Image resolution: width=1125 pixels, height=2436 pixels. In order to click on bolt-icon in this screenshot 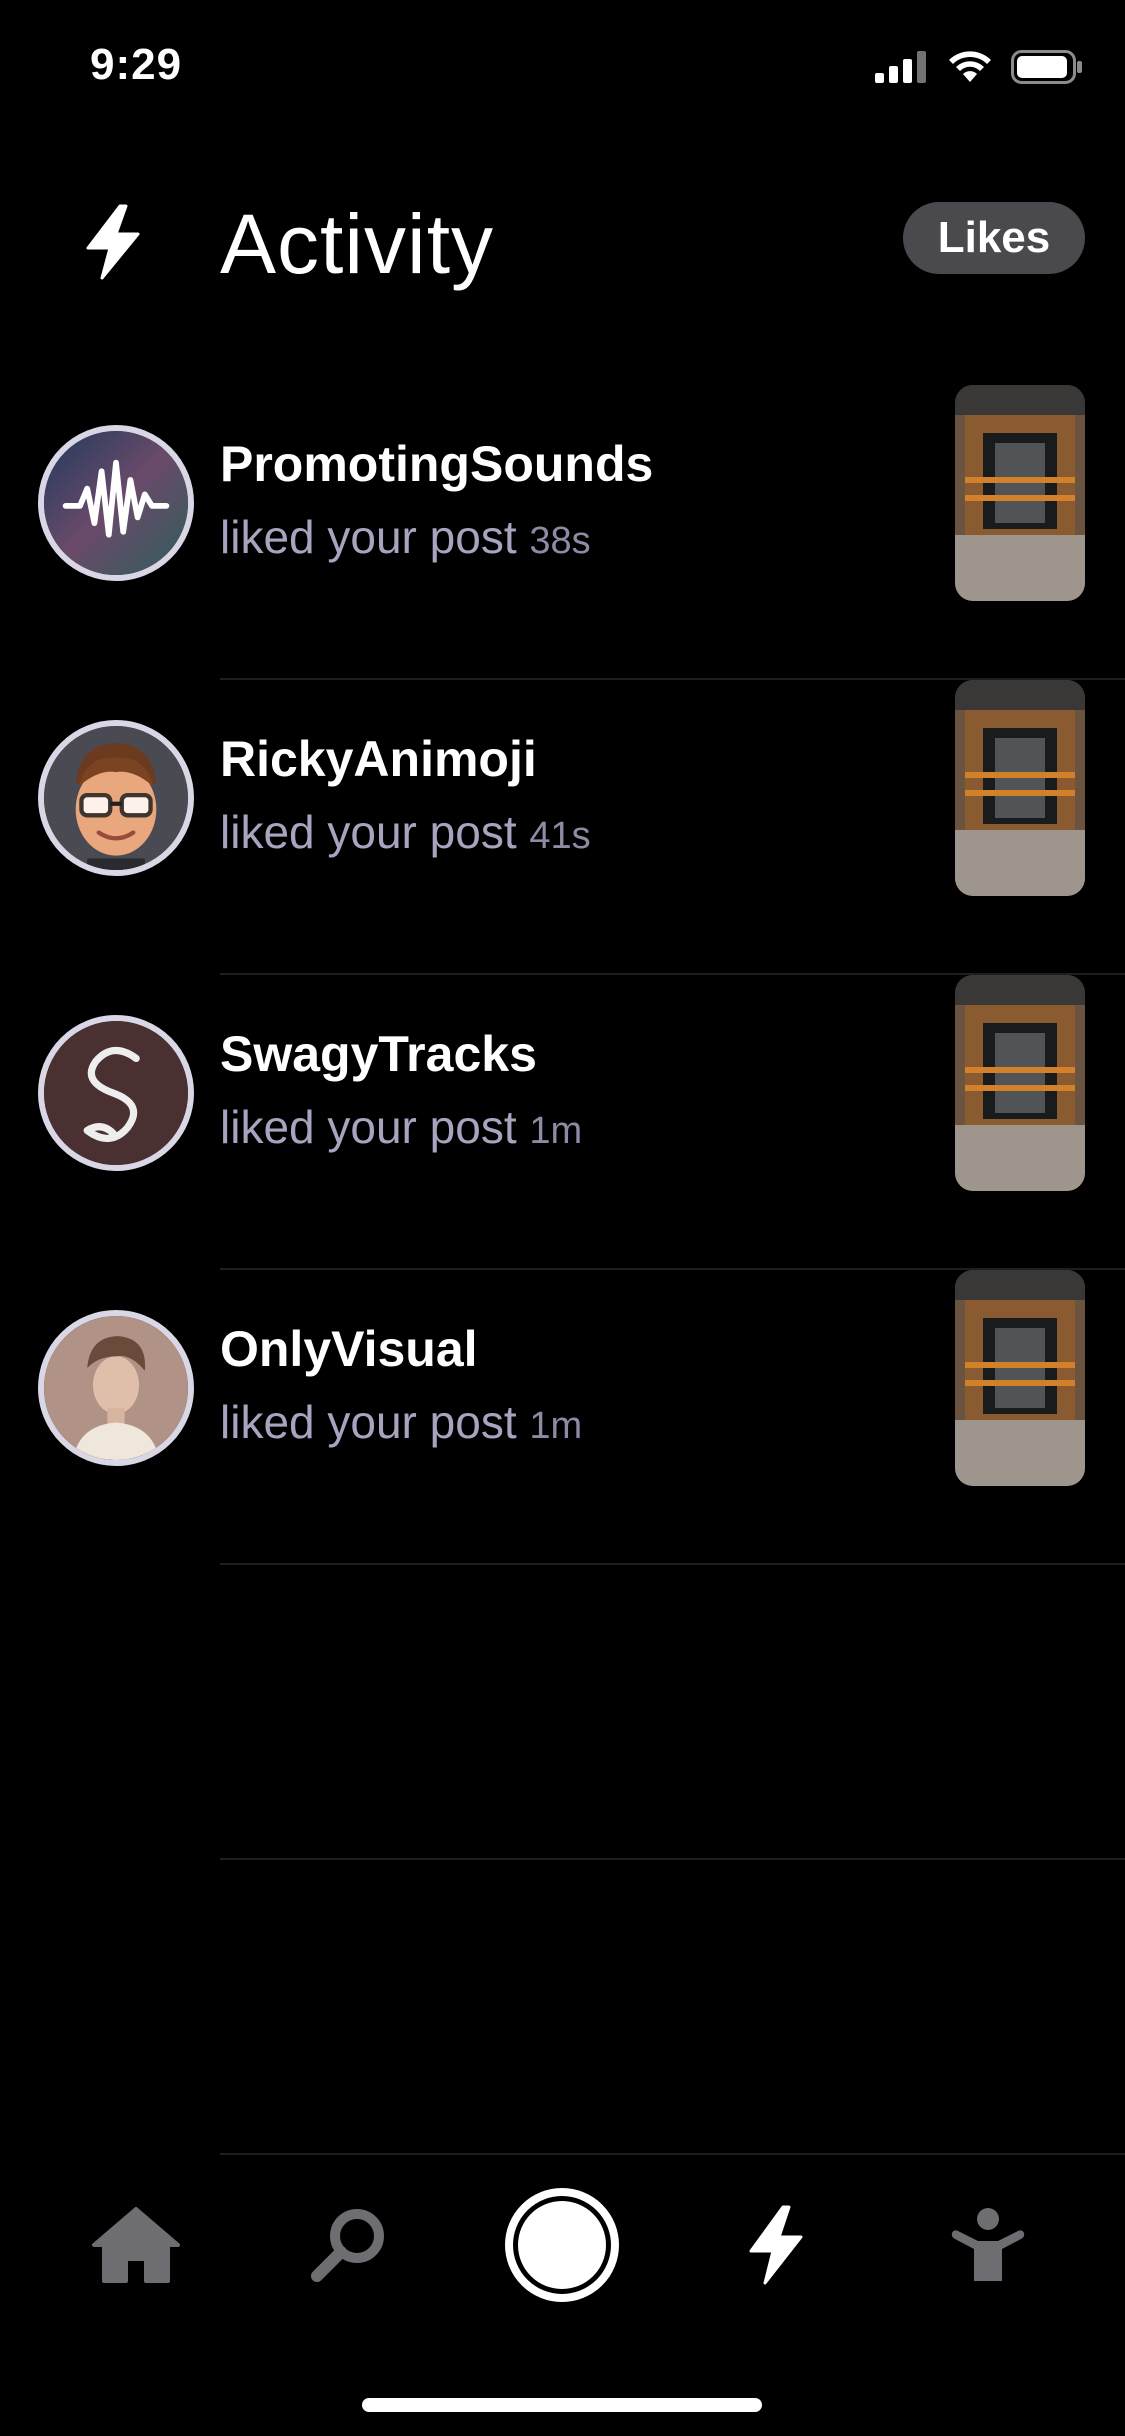, I will do `click(113, 242)`.